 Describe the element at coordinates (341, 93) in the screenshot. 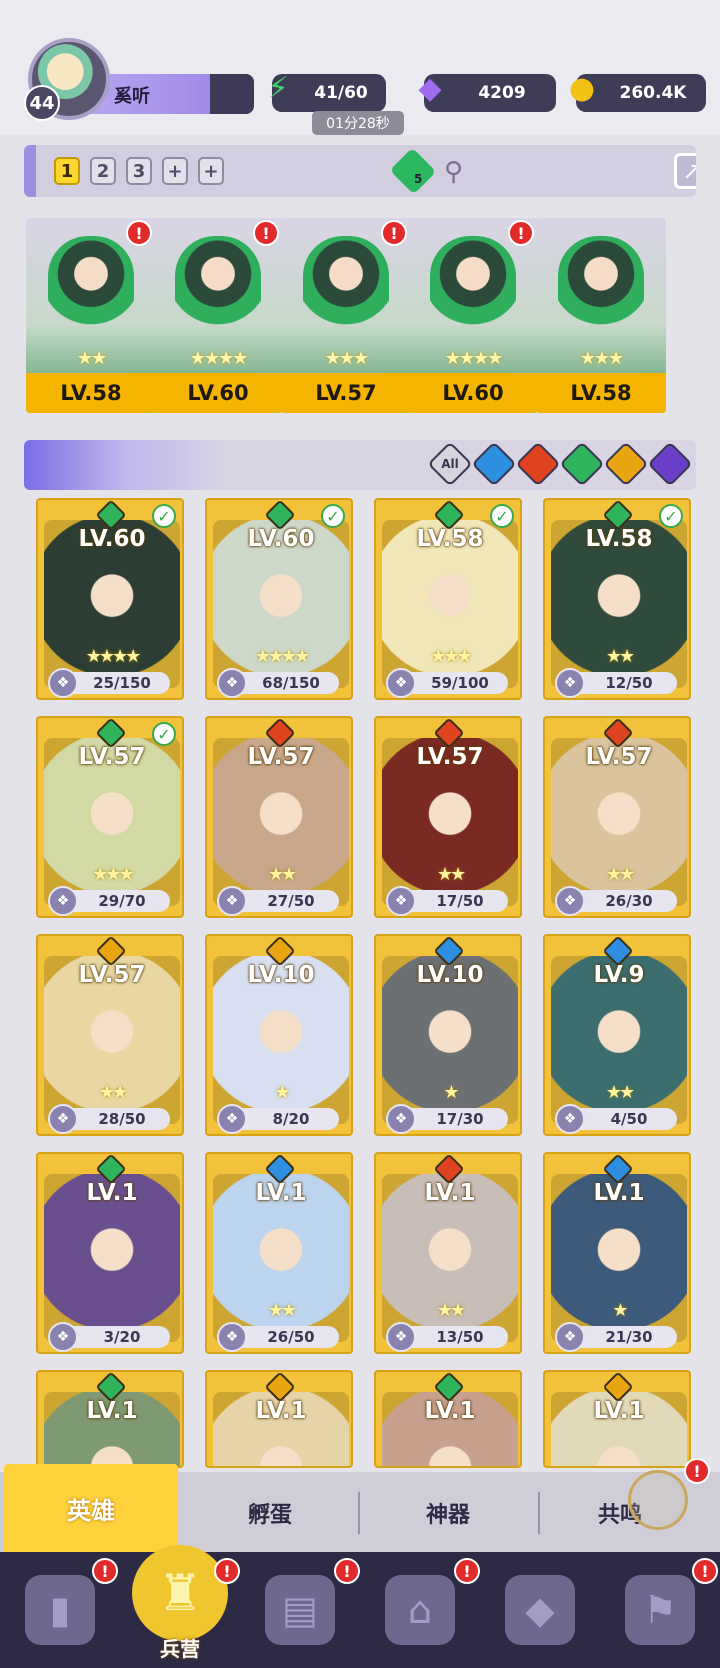

I see `energy-value: 41/60` at that location.